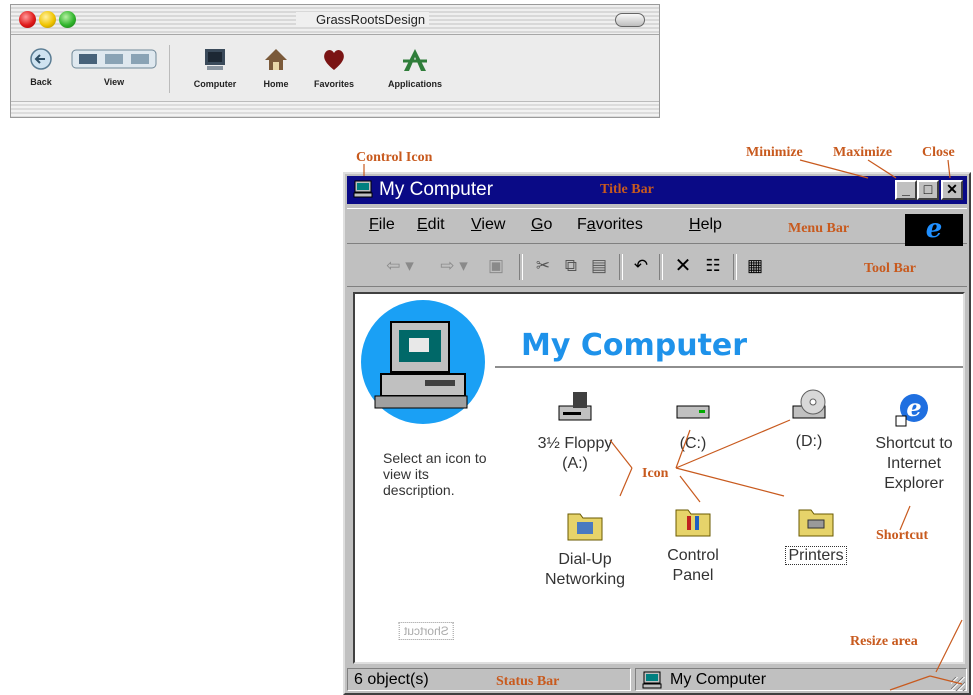  Describe the element at coordinates (902, 535) in the screenshot. I see `callout-shortcut: Shortcut` at that location.